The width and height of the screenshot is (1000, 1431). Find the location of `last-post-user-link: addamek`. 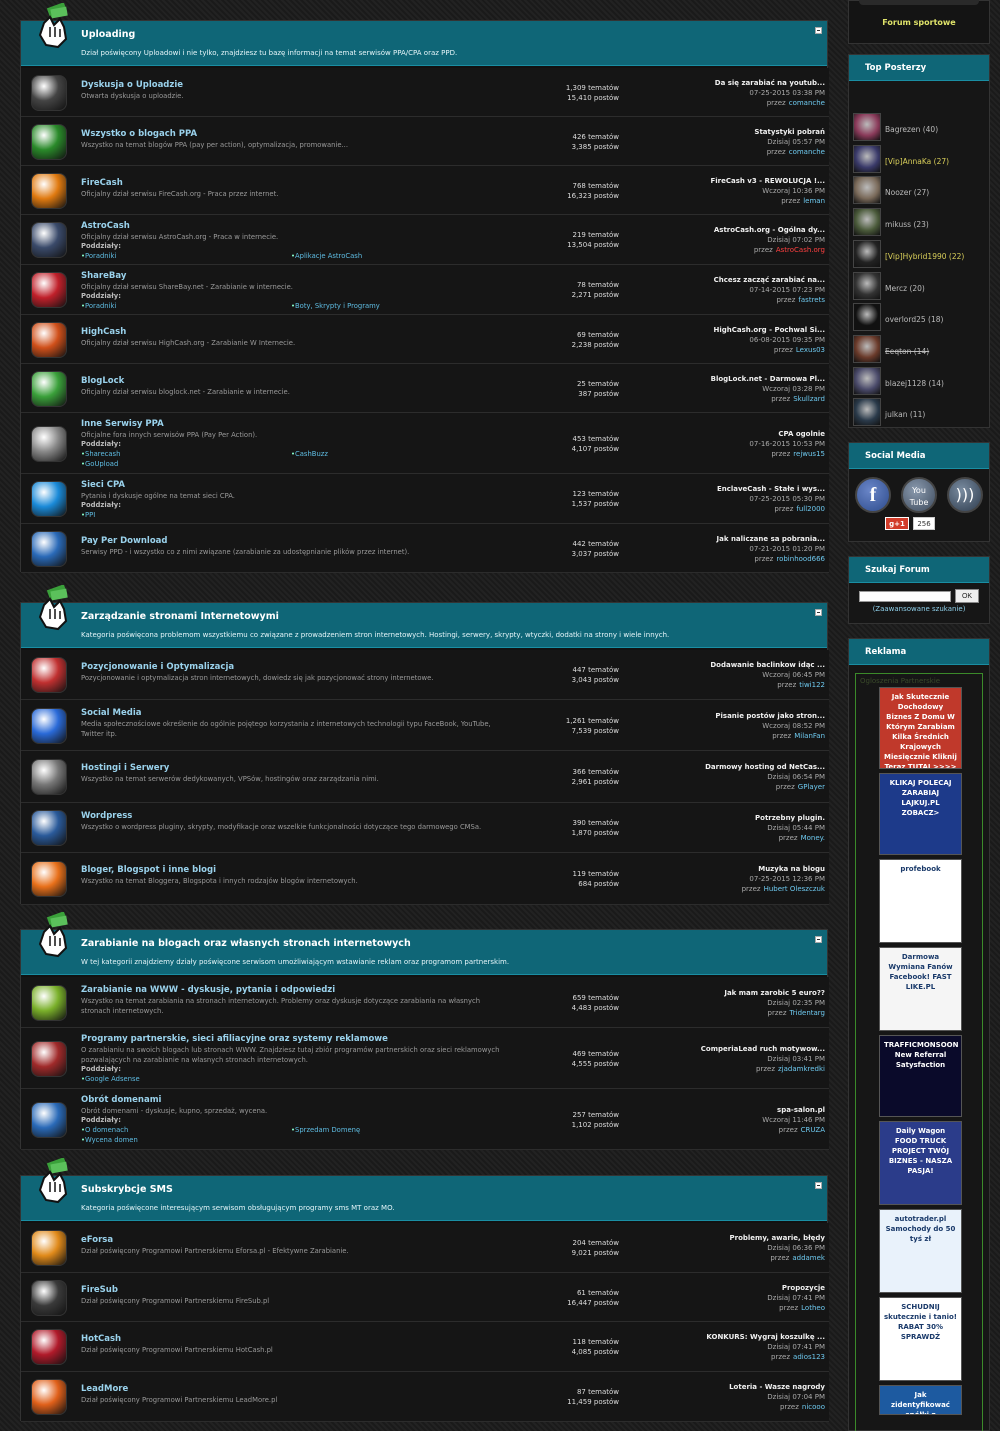

last-post-user-link: addamek is located at coordinates (808, 1258).